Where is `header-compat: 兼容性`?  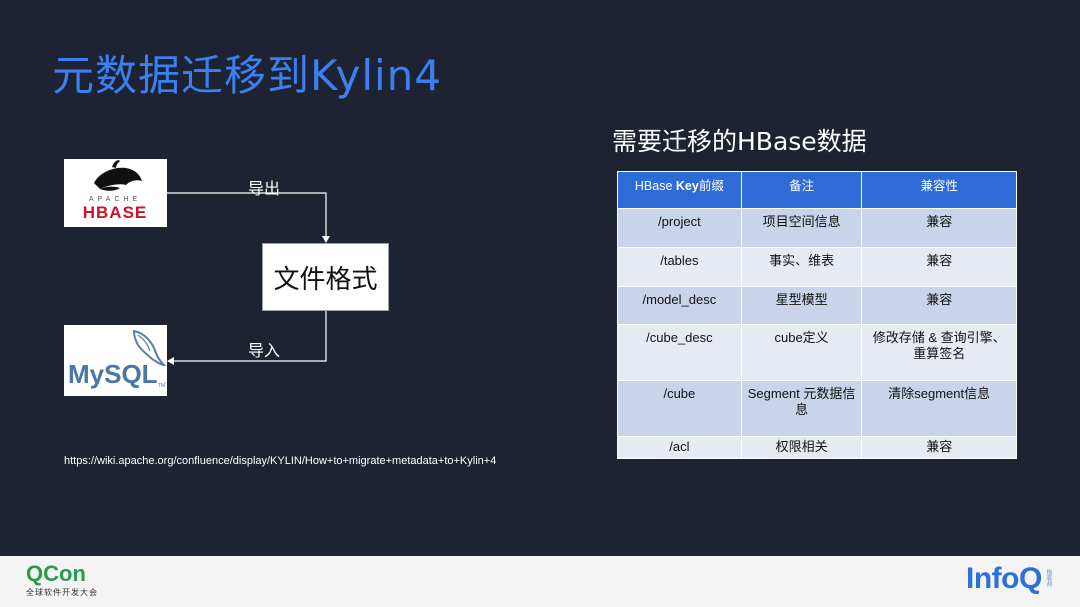
header-compat: 兼容性 is located at coordinates (939, 190).